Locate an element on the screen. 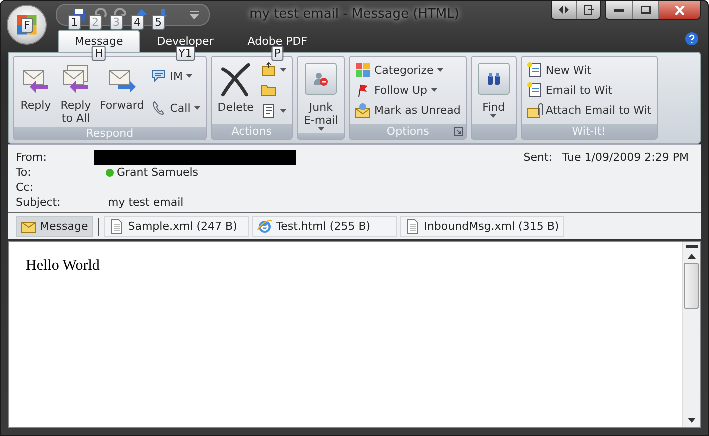 This screenshot has height=436, width=709. ribbon-button: Mark as Unread is located at coordinates (408, 111).